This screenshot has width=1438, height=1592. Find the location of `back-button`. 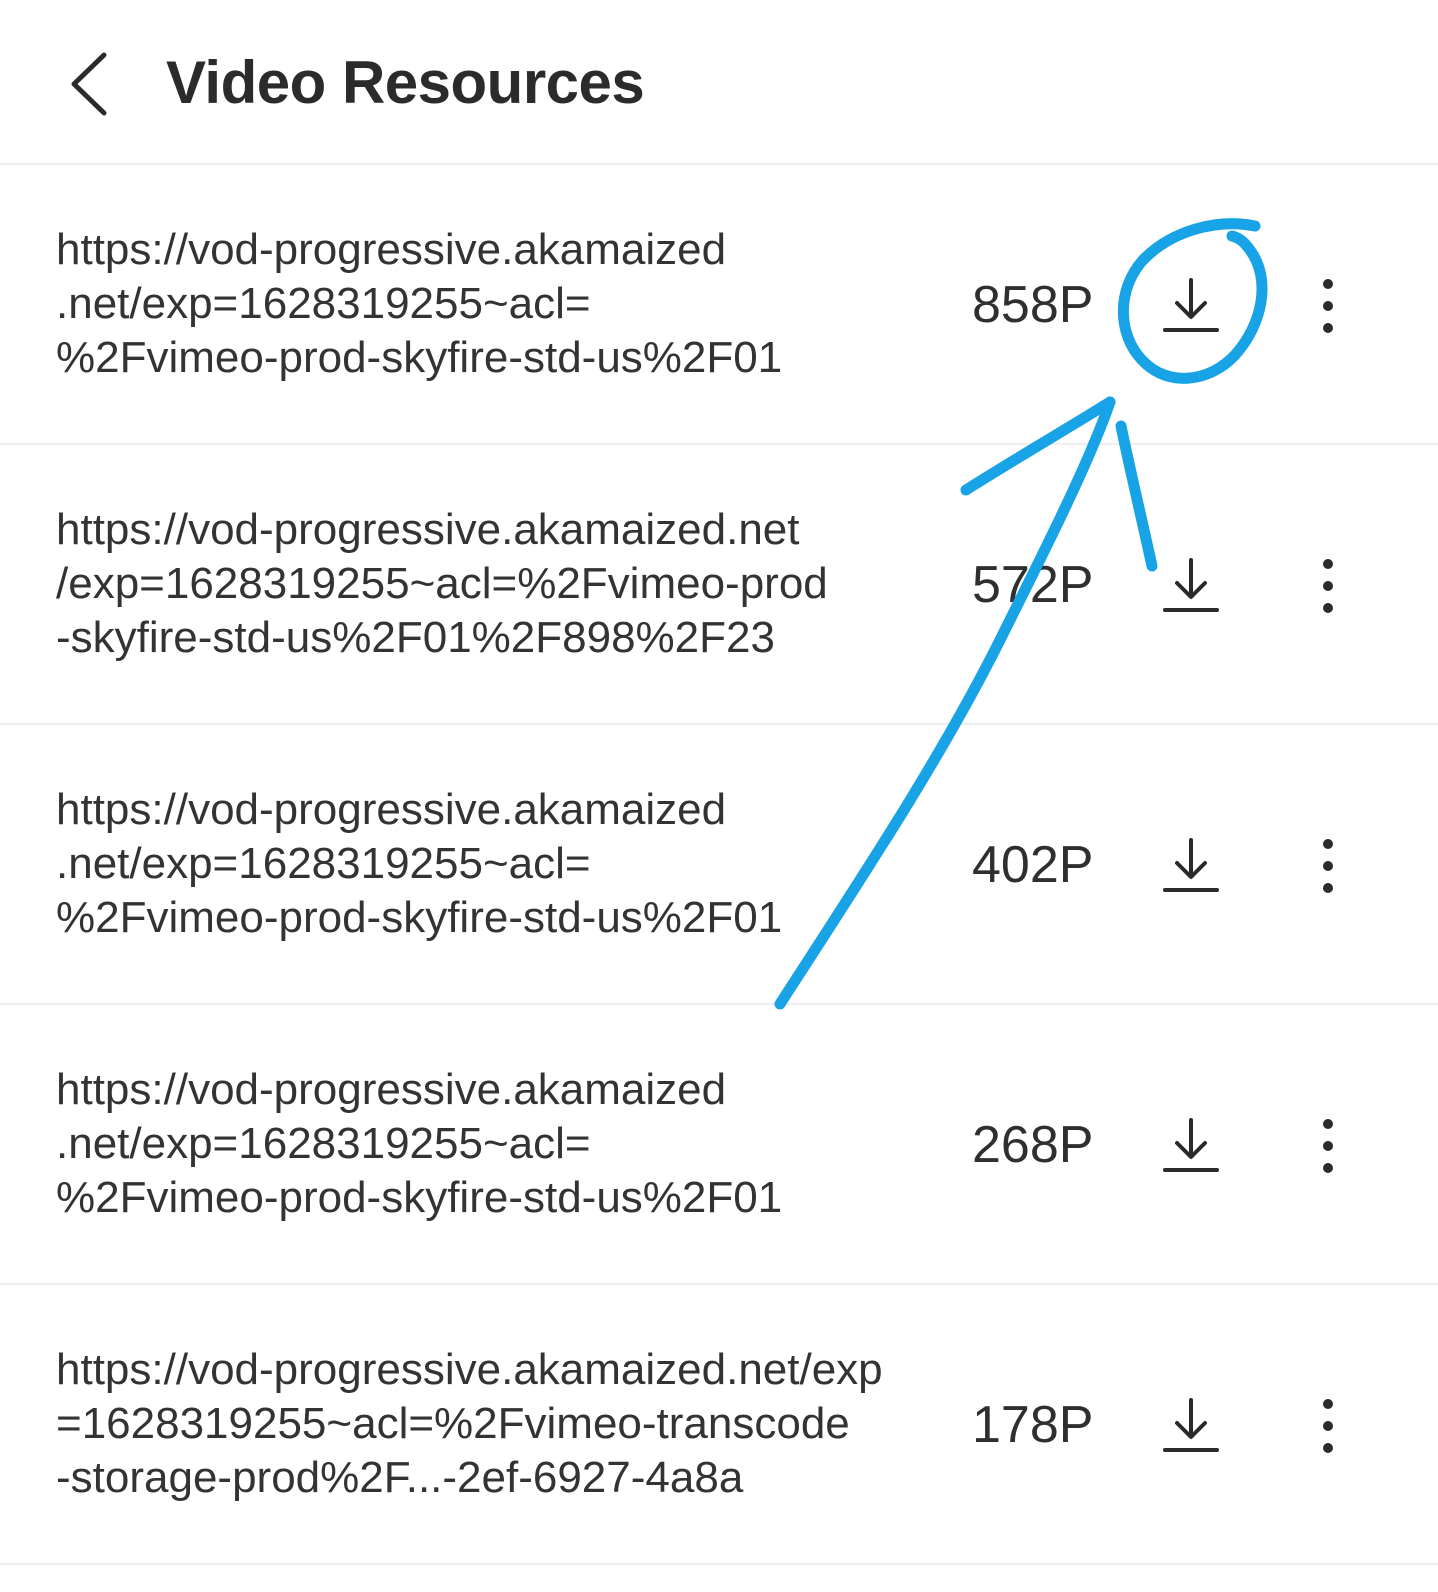

back-button is located at coordinates (87, 84).